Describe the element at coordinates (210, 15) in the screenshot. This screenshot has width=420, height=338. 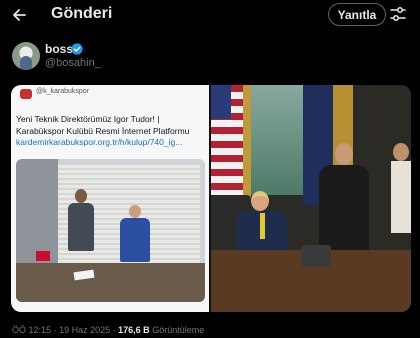
I see `top-bar: Gönderi Yanıtla` at that location.